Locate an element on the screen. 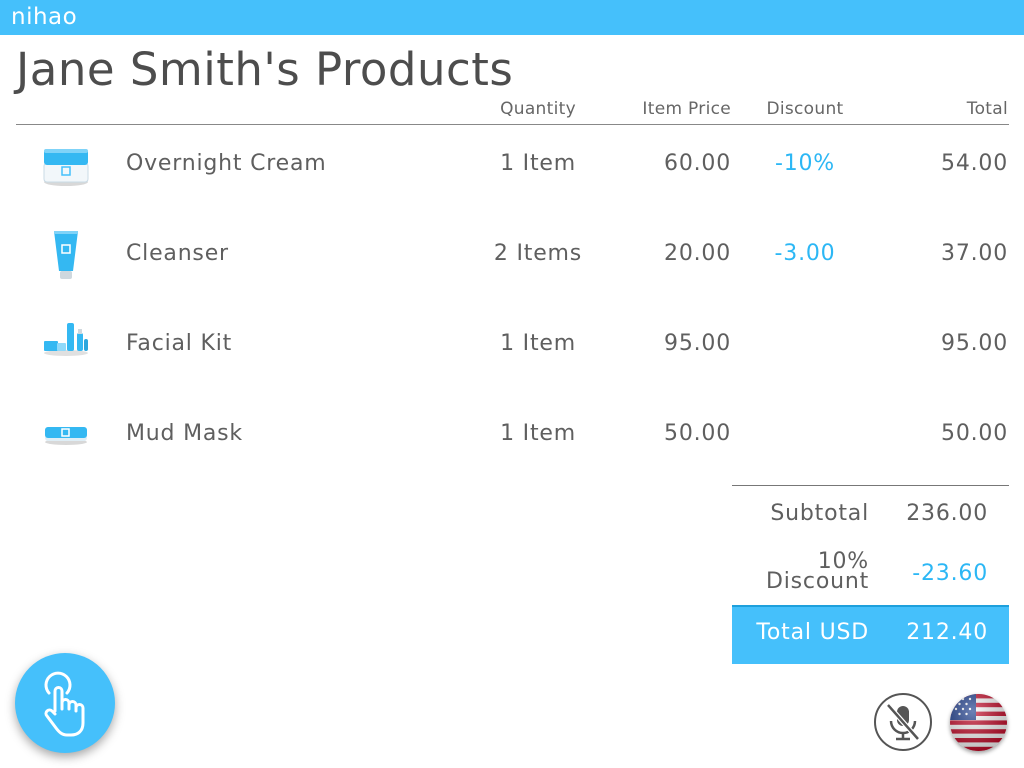 Image resolution: width=1024 pixels, height=768 pixels. product-name: Overnight Cream is located at coordinates (226, 163).